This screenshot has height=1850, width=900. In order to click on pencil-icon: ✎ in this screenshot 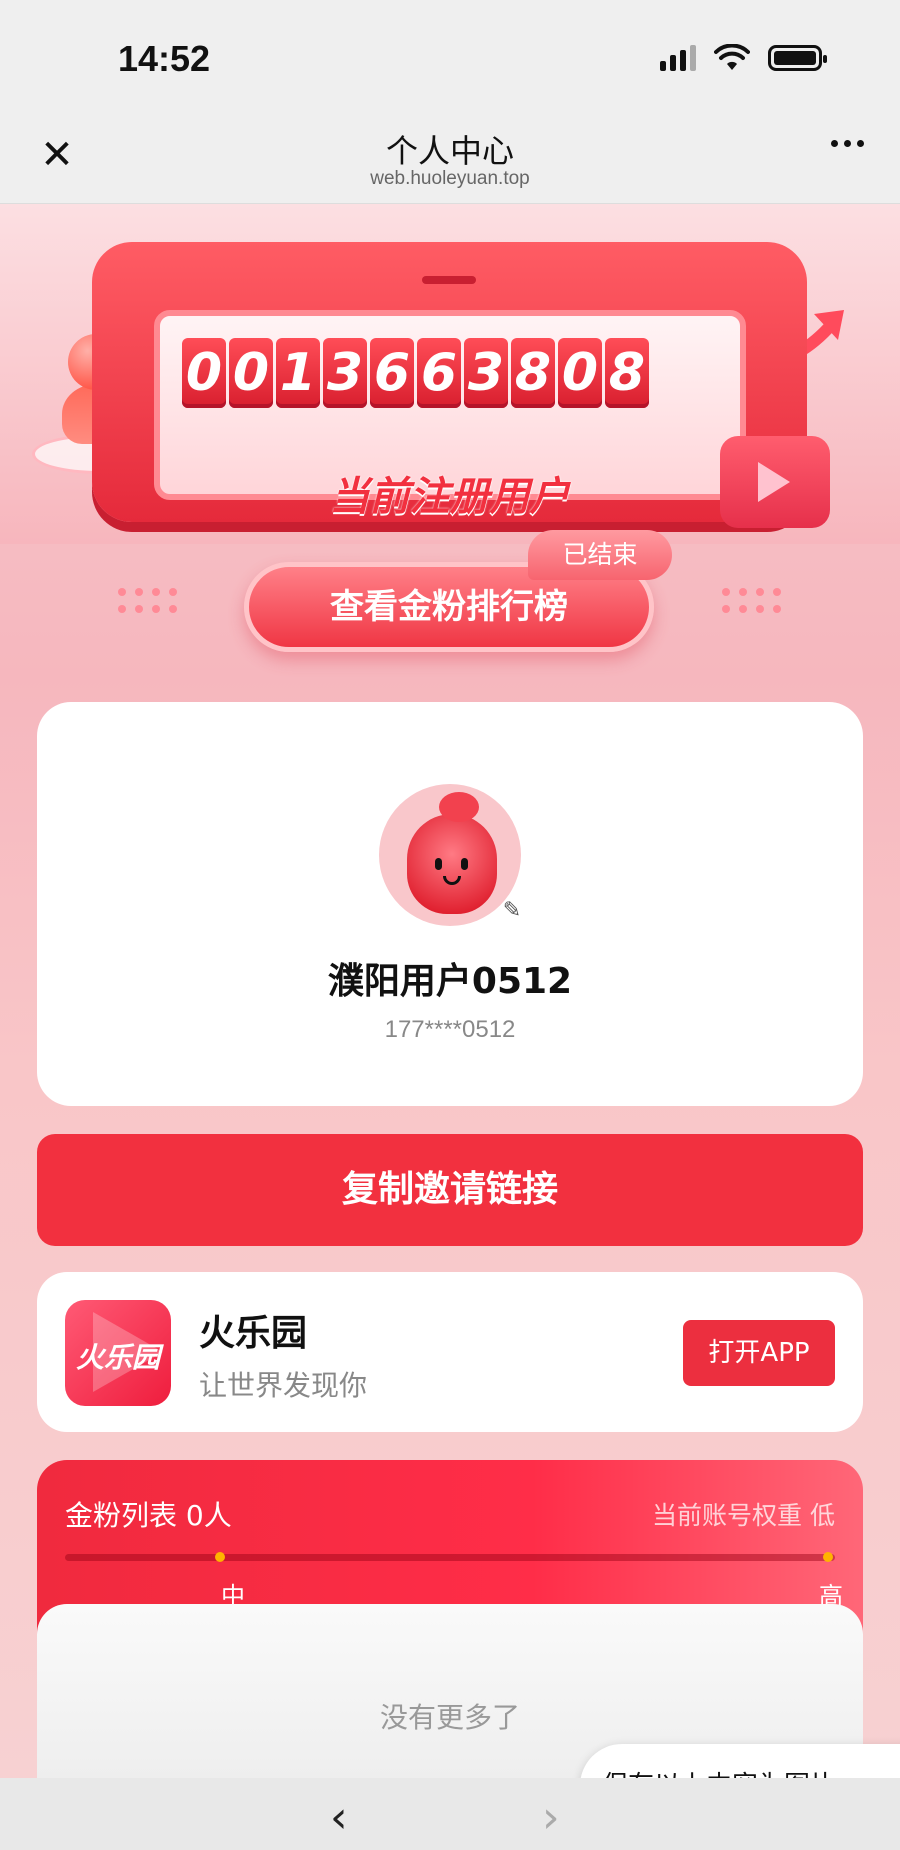, I will do `click(512, 911)`.